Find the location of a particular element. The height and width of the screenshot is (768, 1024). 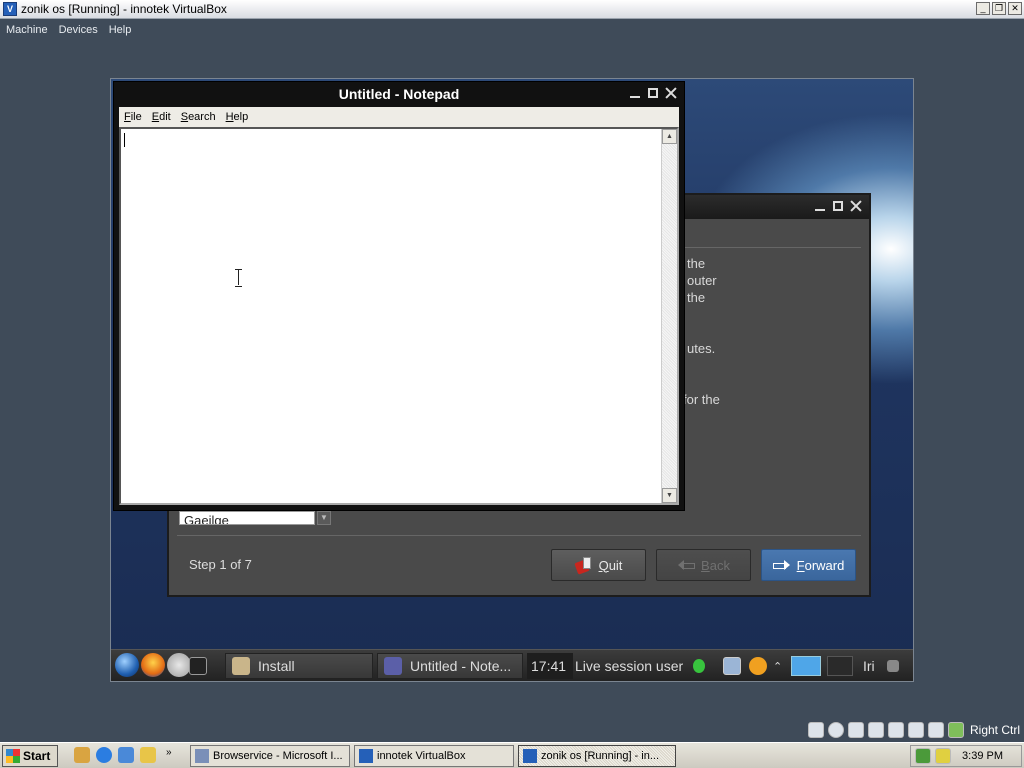

vbox-menubar: Machine Devices Help is located at coordinates (512, 30).